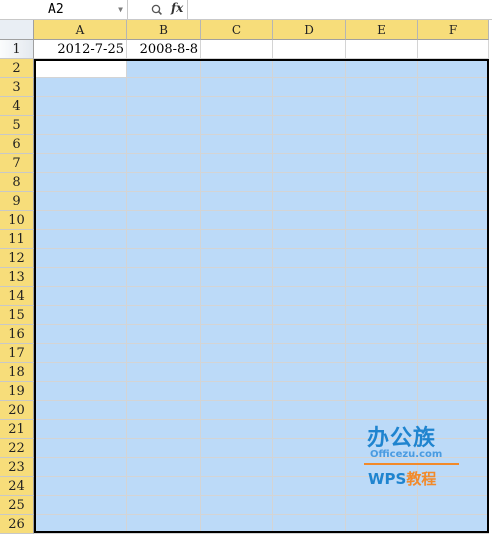 The image size is (492, 534). I want to click on cell-d5, so click(309, 125).